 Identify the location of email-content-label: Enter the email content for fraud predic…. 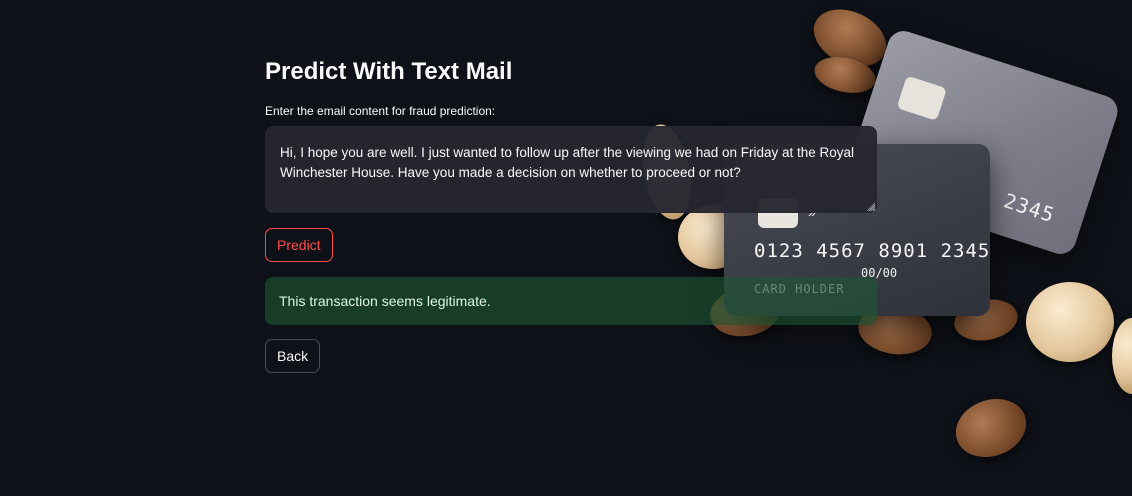
(380, 111).